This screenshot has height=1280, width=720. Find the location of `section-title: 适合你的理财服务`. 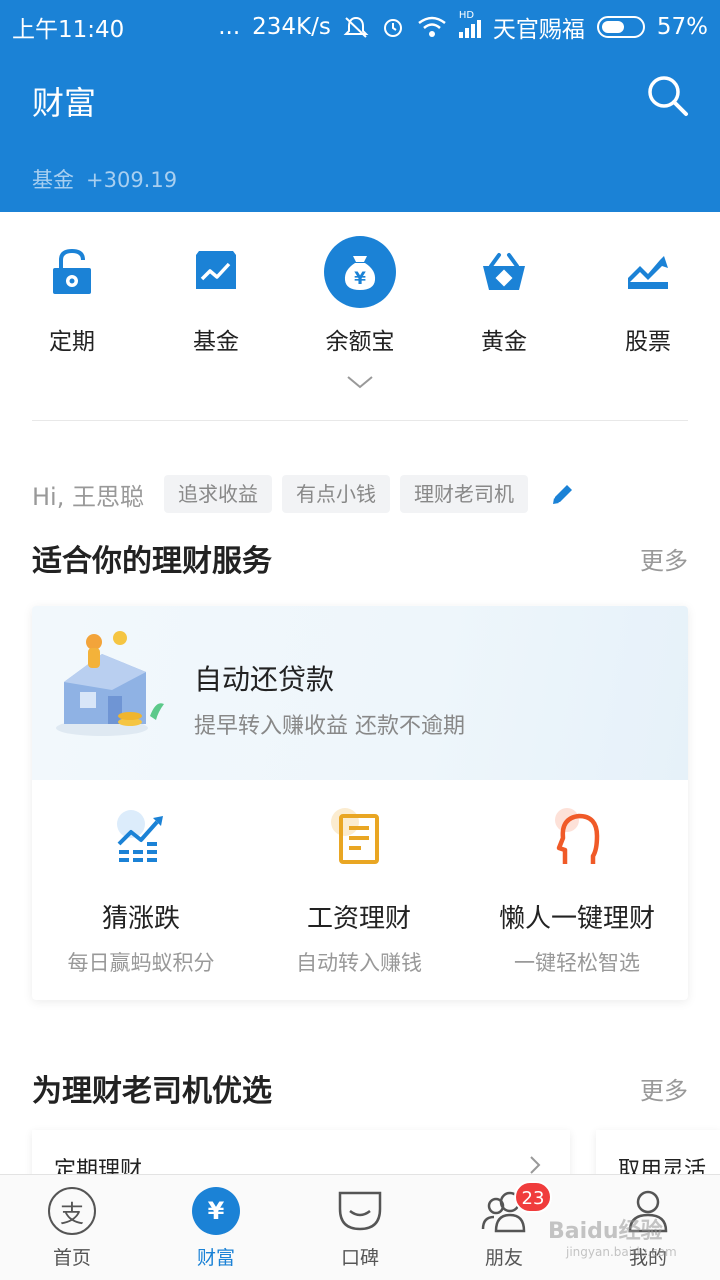

section-title: 适合你的理财服务 is located at coordinates (152, 561).